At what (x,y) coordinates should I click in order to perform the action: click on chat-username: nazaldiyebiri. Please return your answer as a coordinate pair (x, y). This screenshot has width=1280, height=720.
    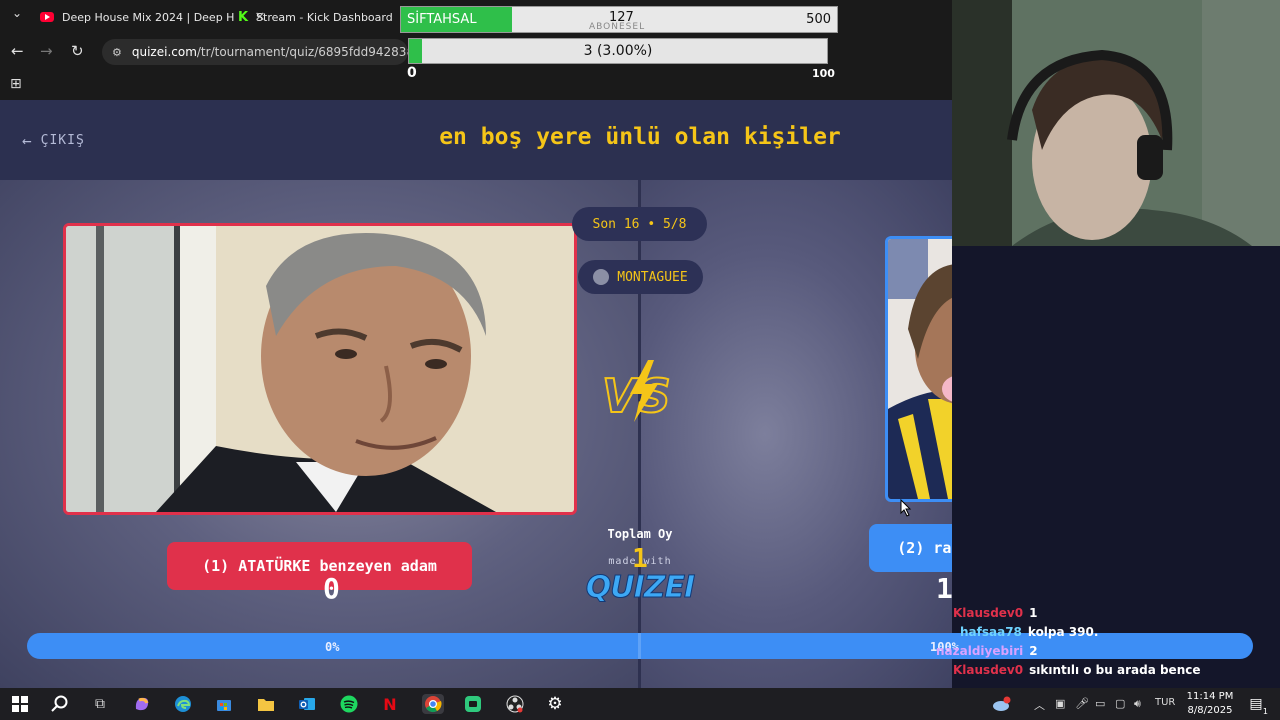
    Looking at the image, I should click on (980, 651).